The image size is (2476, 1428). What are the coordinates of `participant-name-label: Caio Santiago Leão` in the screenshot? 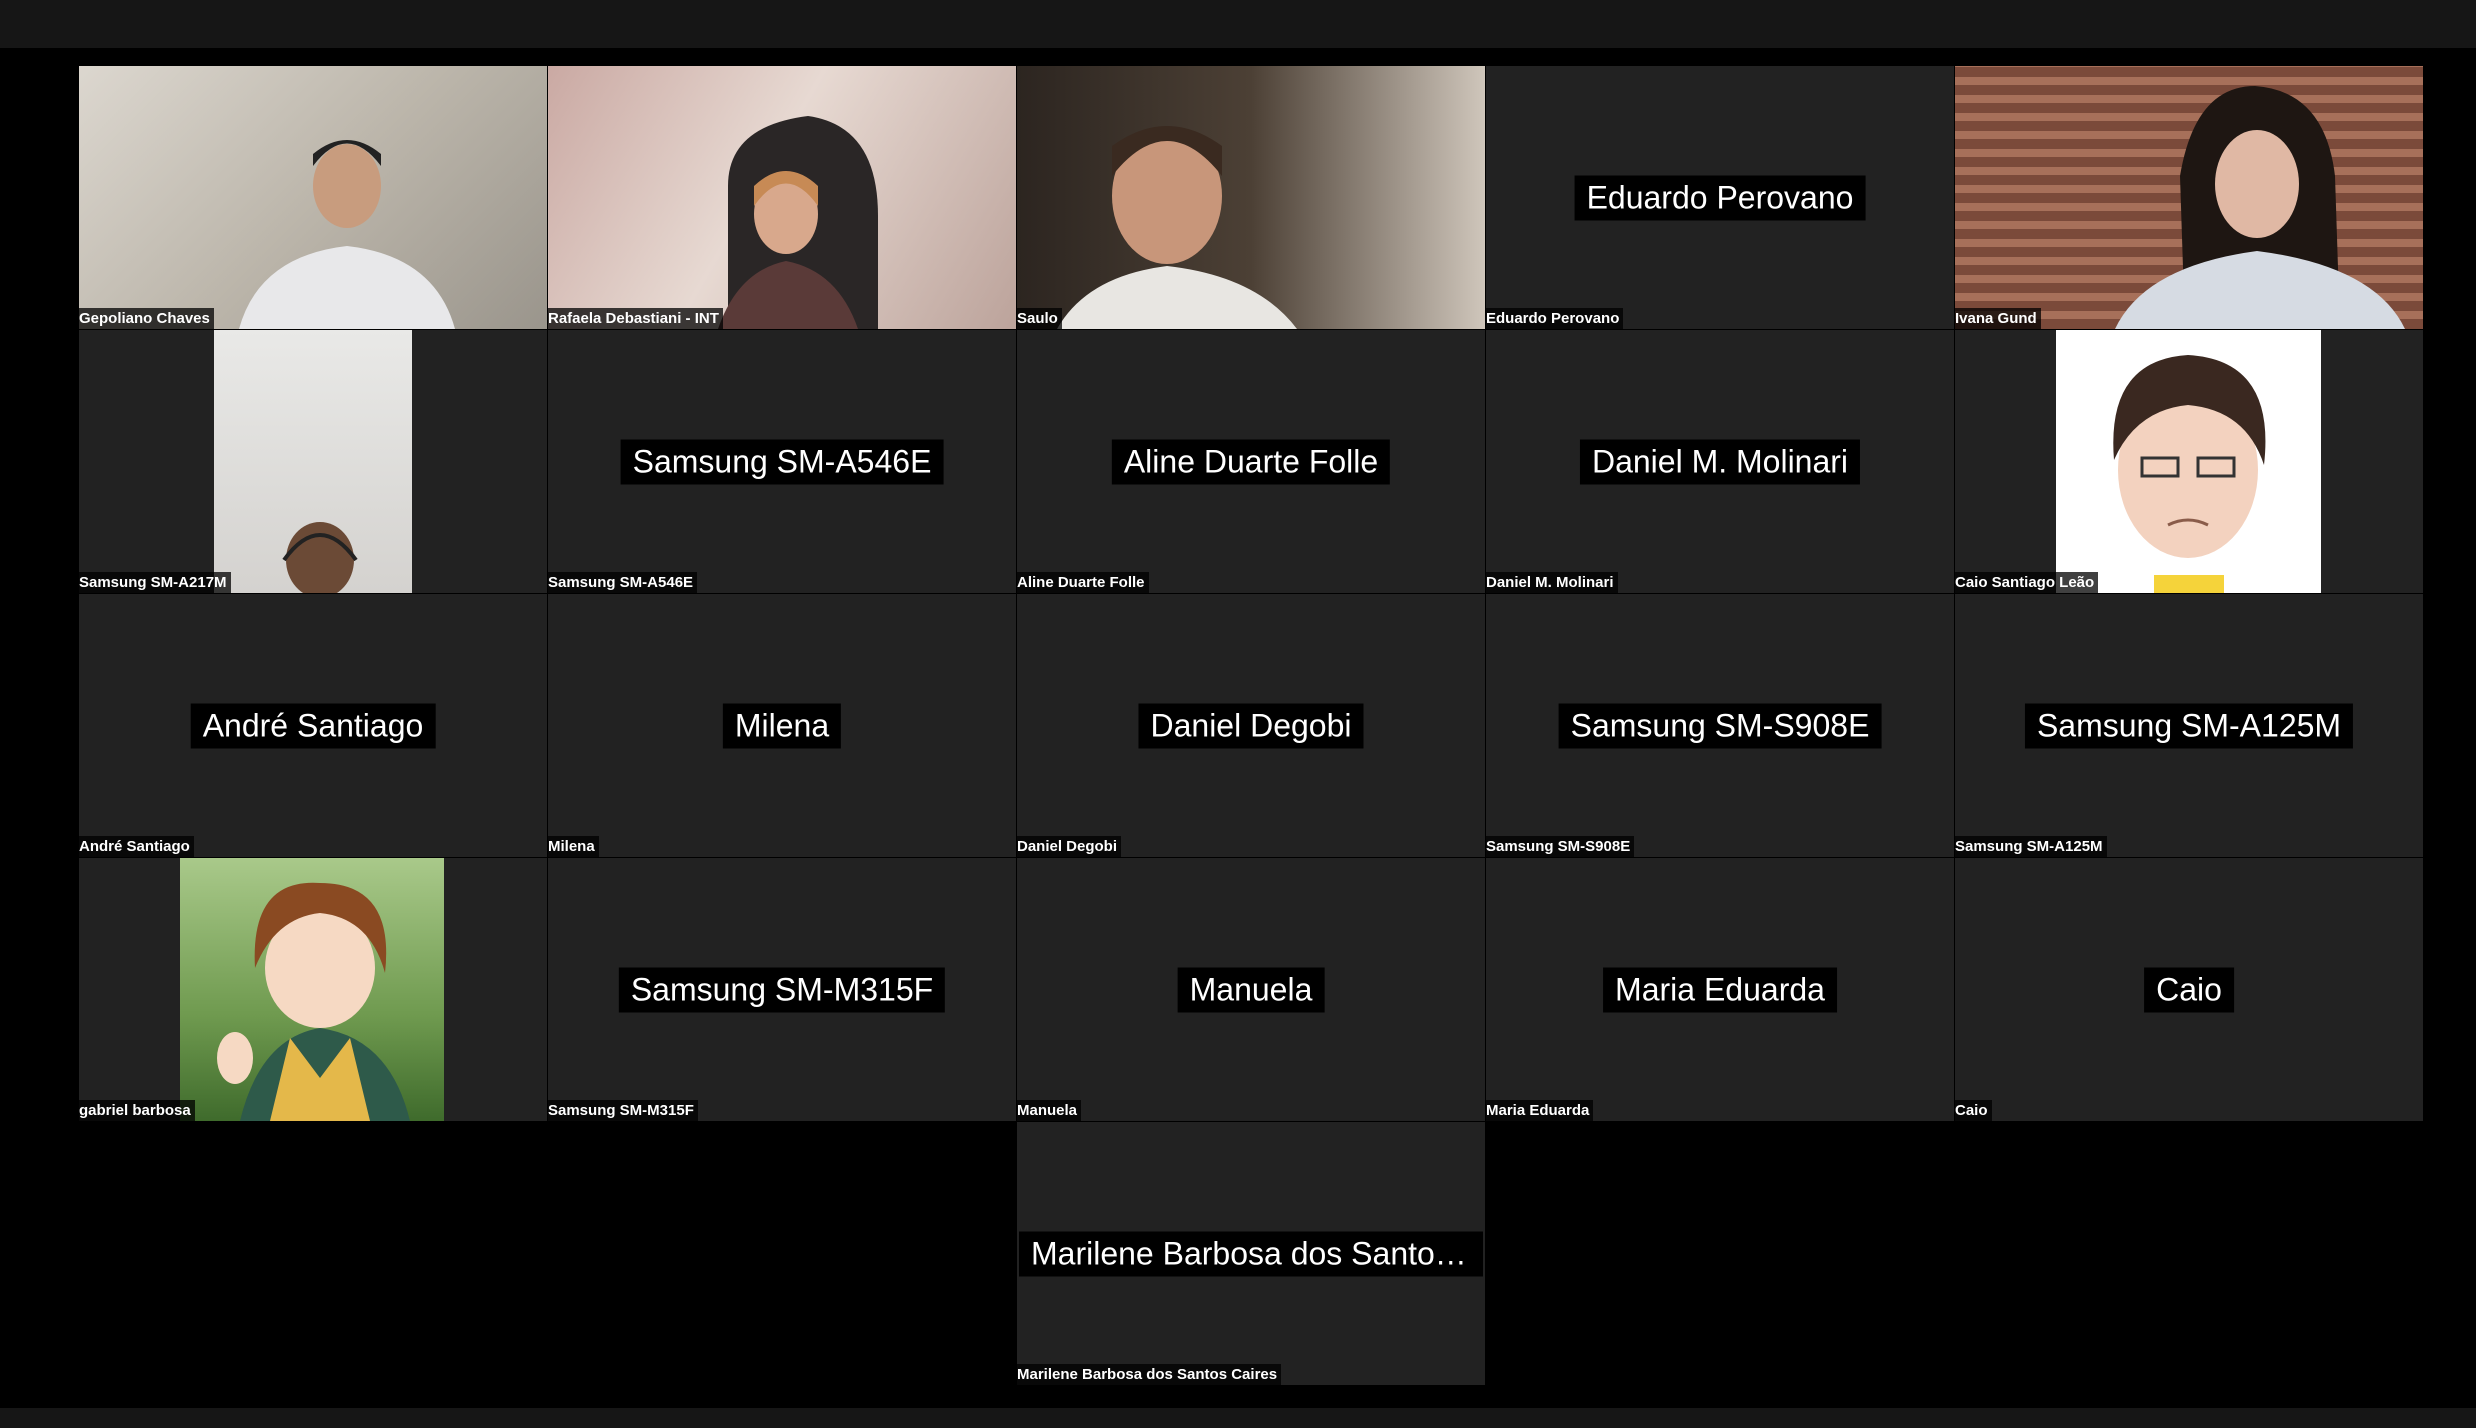 It's located at (2027, 582).